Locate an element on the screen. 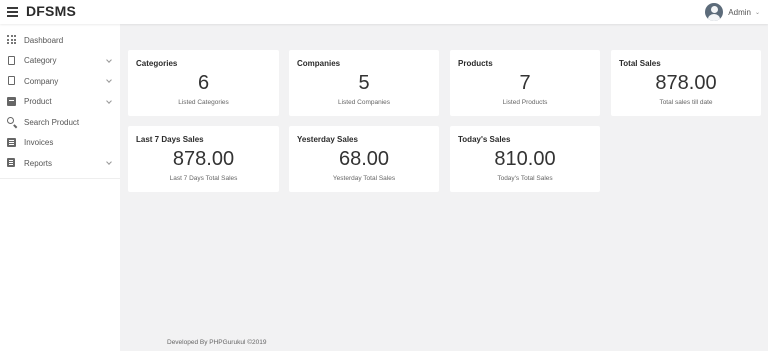  user-avatar-icon is located at coordinates (714, 12).